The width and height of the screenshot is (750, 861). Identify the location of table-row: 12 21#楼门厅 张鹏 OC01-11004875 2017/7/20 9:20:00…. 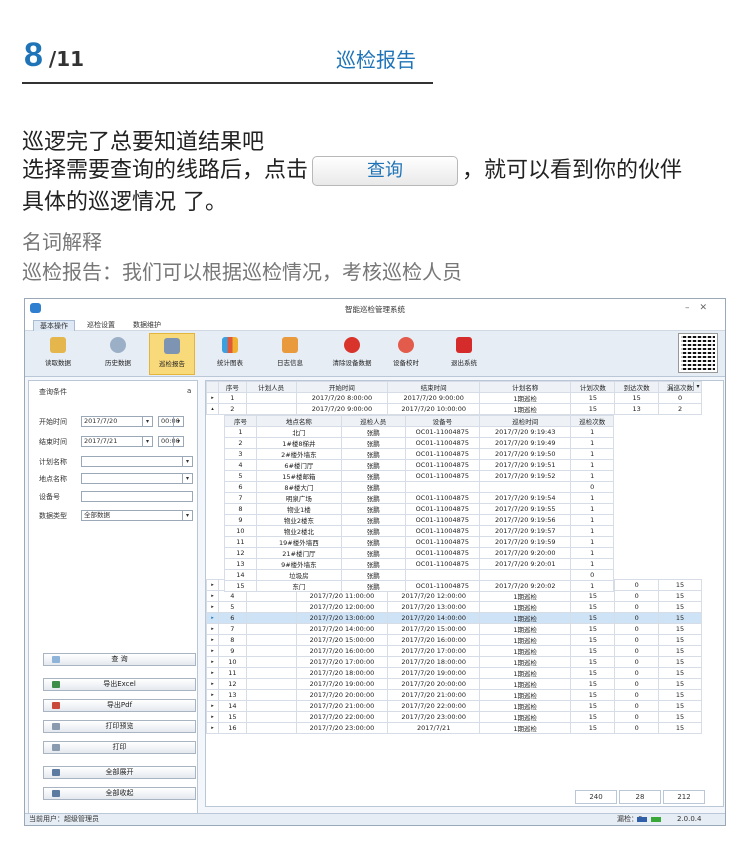
(419, 553).